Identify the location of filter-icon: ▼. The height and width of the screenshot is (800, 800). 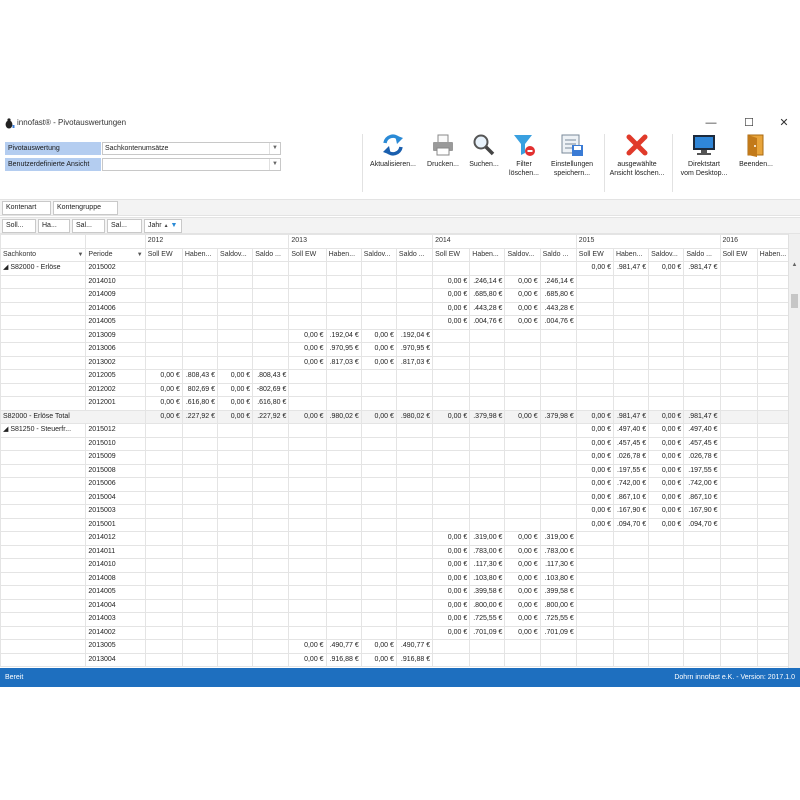
(173, 225).